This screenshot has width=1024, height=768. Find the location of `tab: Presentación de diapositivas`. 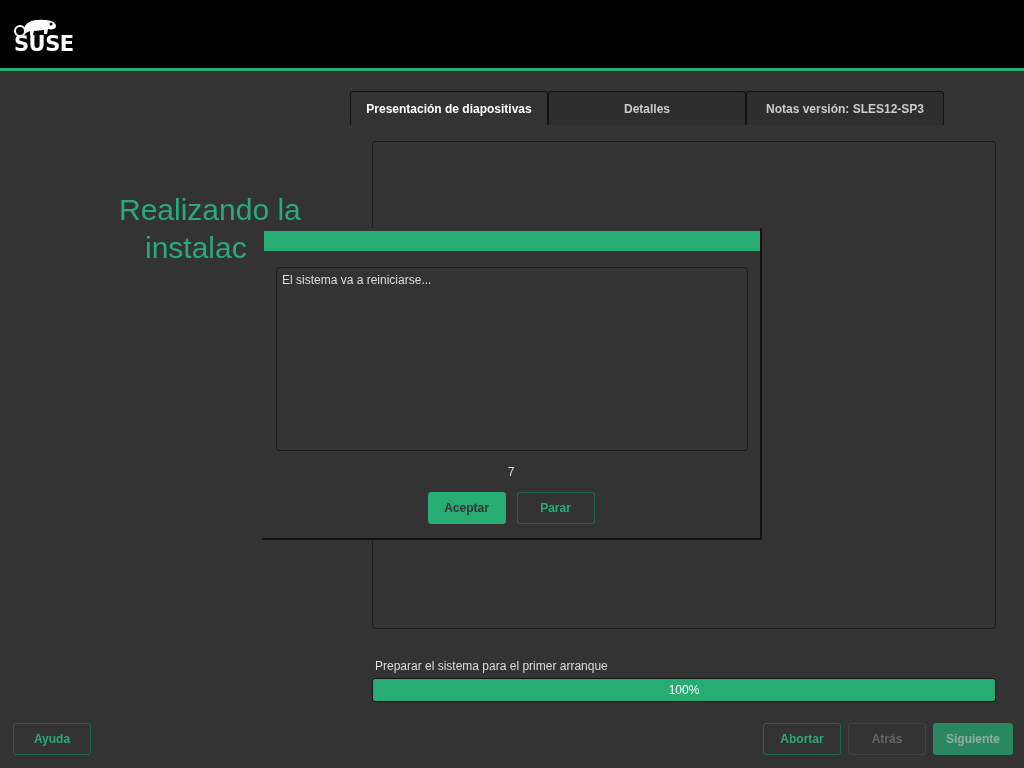

tab: Presentación de diapositivas is located at coordinates (449, 108).